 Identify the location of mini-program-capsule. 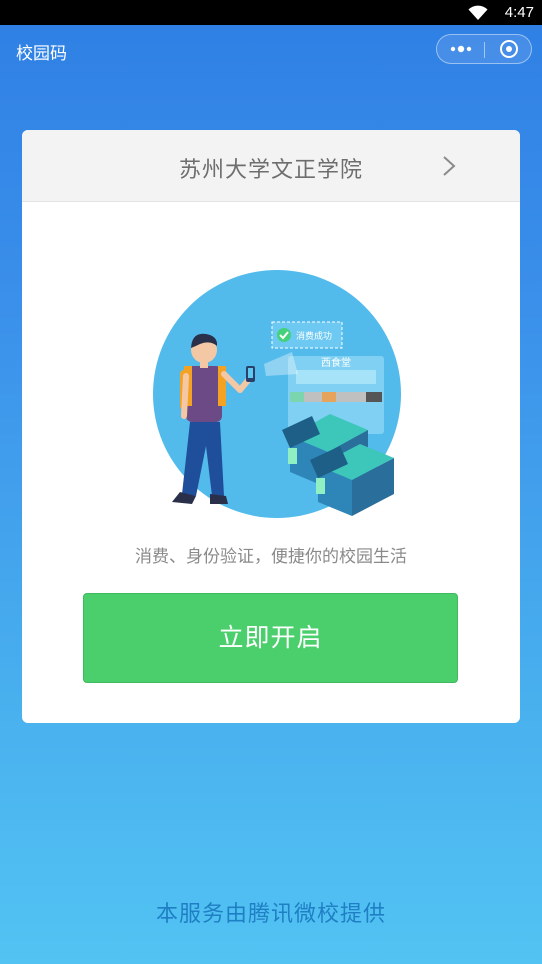
(484, 49).